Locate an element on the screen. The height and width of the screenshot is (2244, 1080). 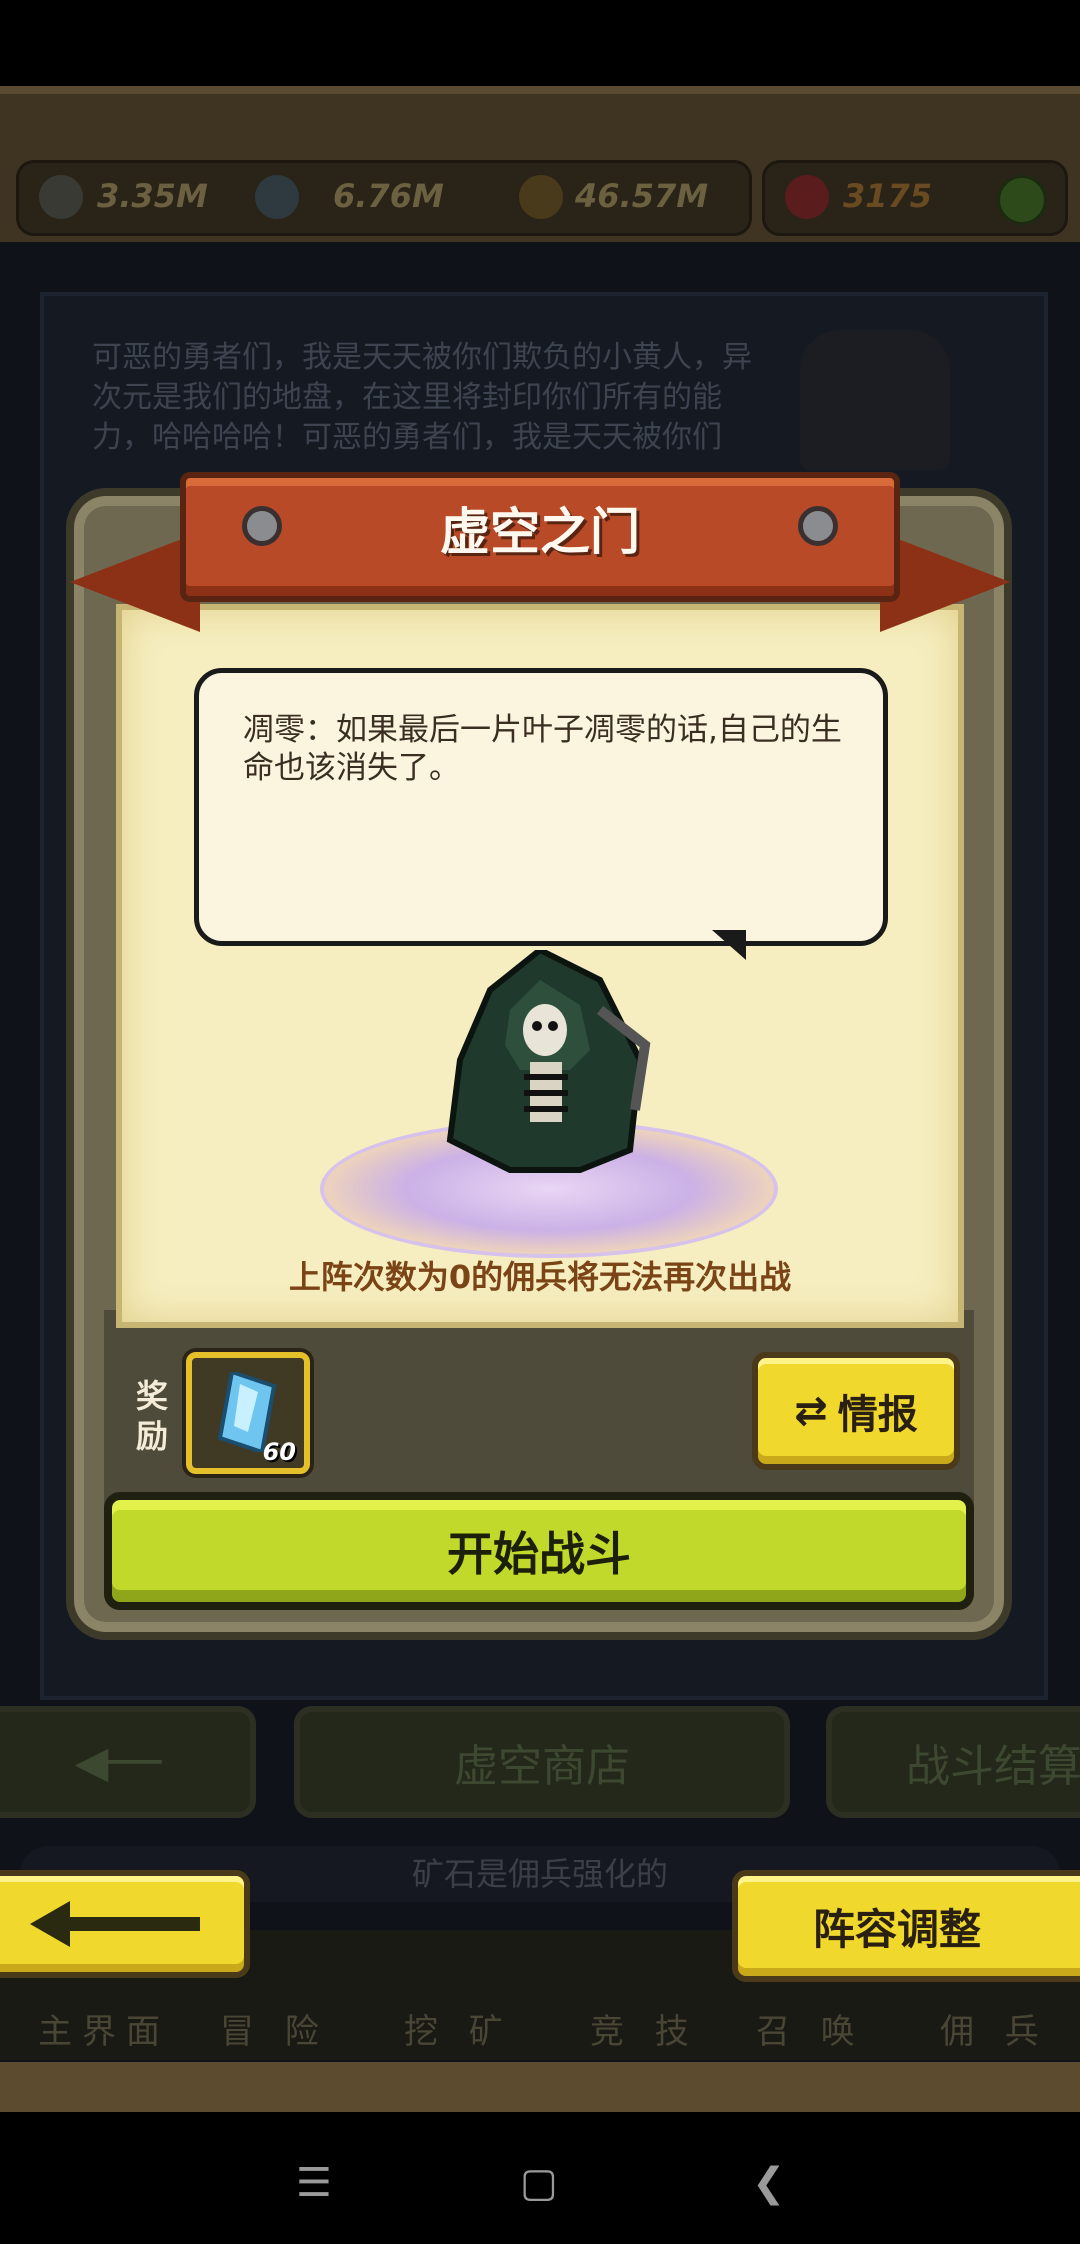
reward-slot: 60 is located at coordinates (248, 1413).